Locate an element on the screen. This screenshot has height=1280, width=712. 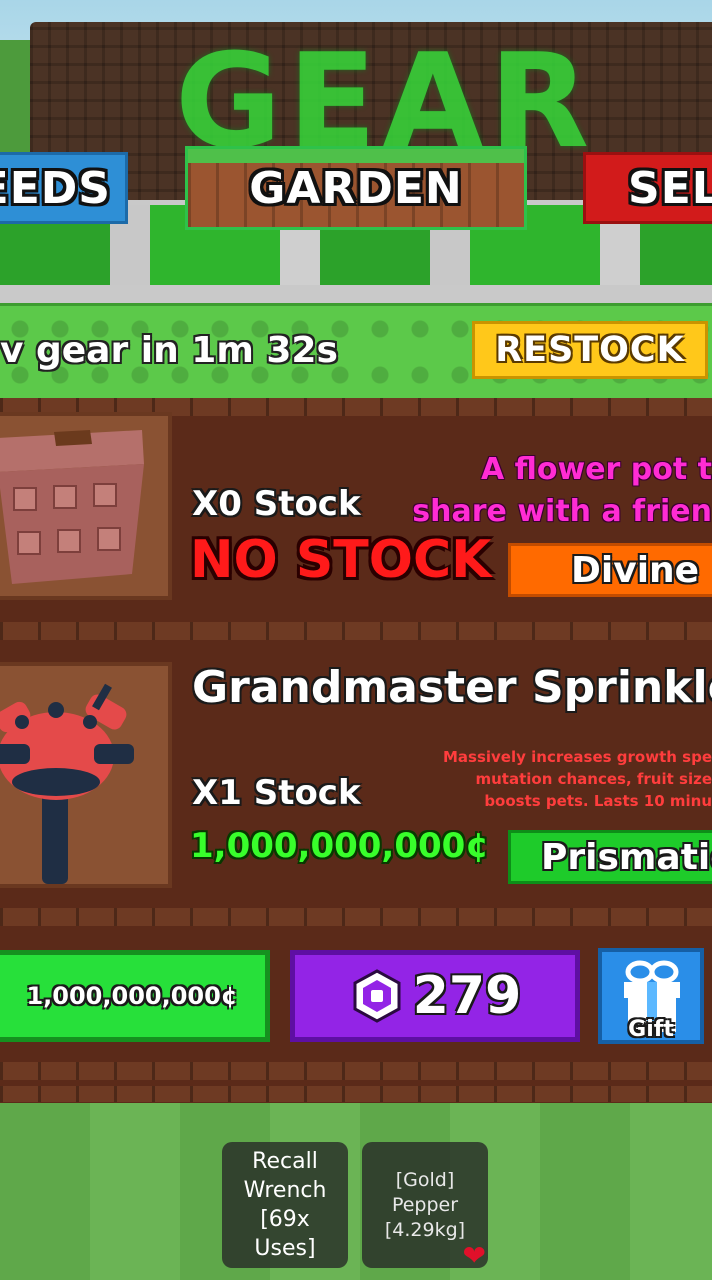
hotbar-slot-label-line: [Gold] is located at coordinates (425, 1179).